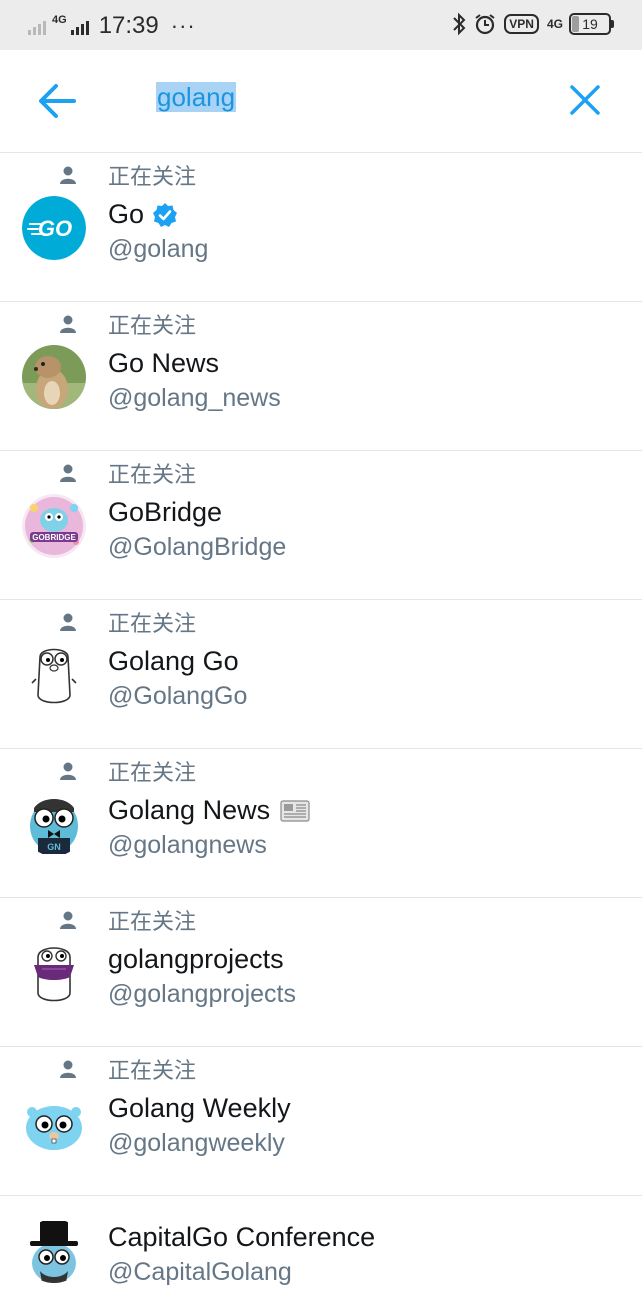  What do you see at coordinates (59, 20) in the screenshot?
I see `network-type: 4G` at bounding box center [59, 20].